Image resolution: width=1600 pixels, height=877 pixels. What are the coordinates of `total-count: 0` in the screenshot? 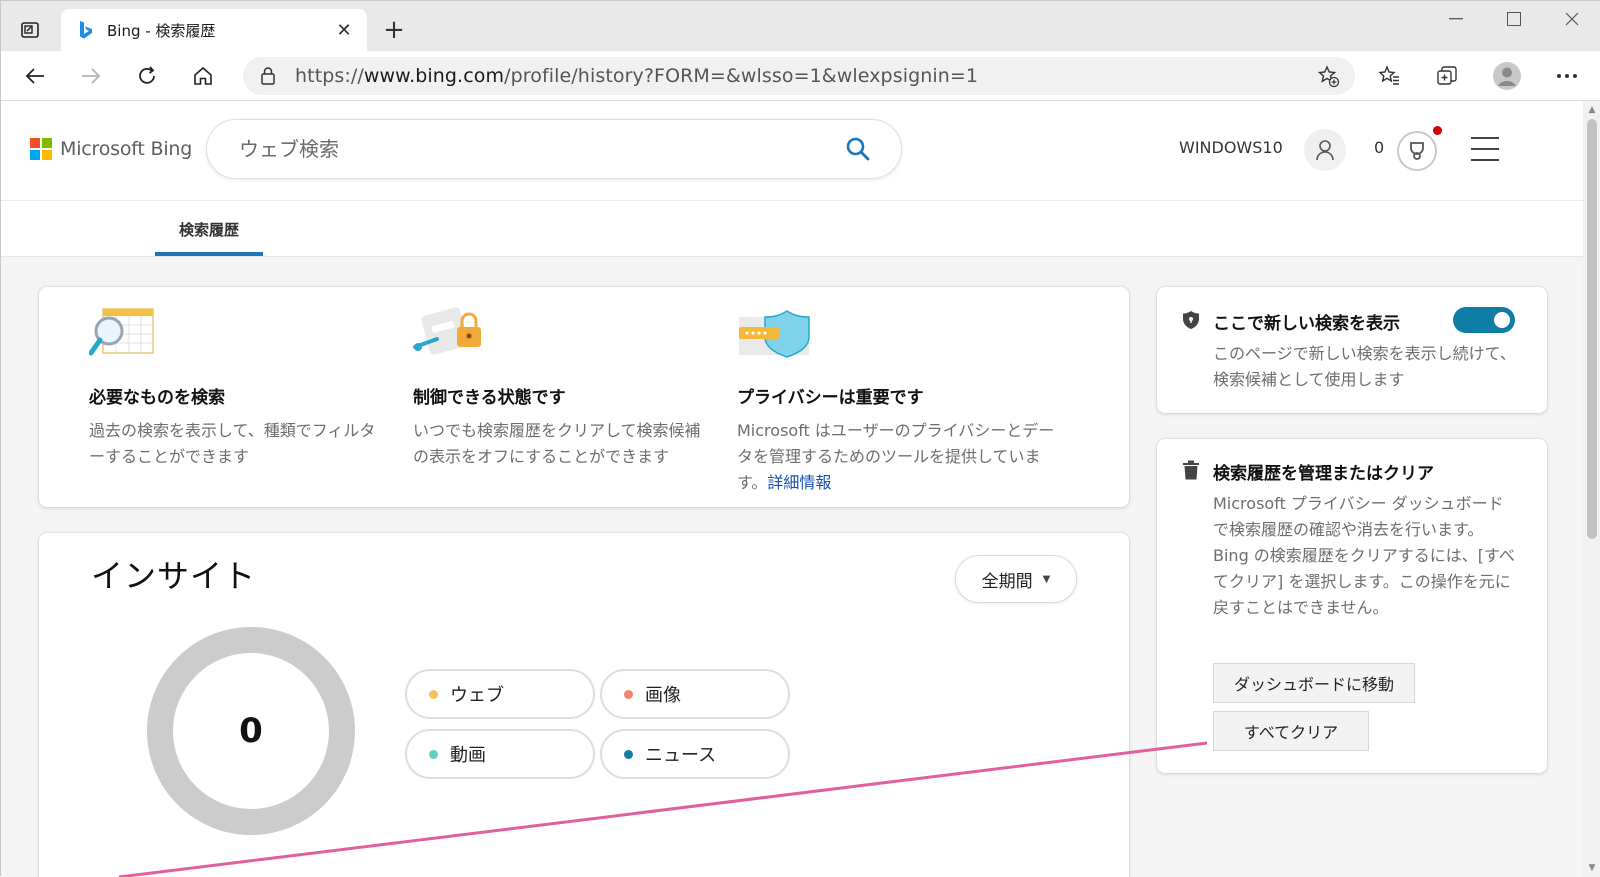 It's located at (251, 731).